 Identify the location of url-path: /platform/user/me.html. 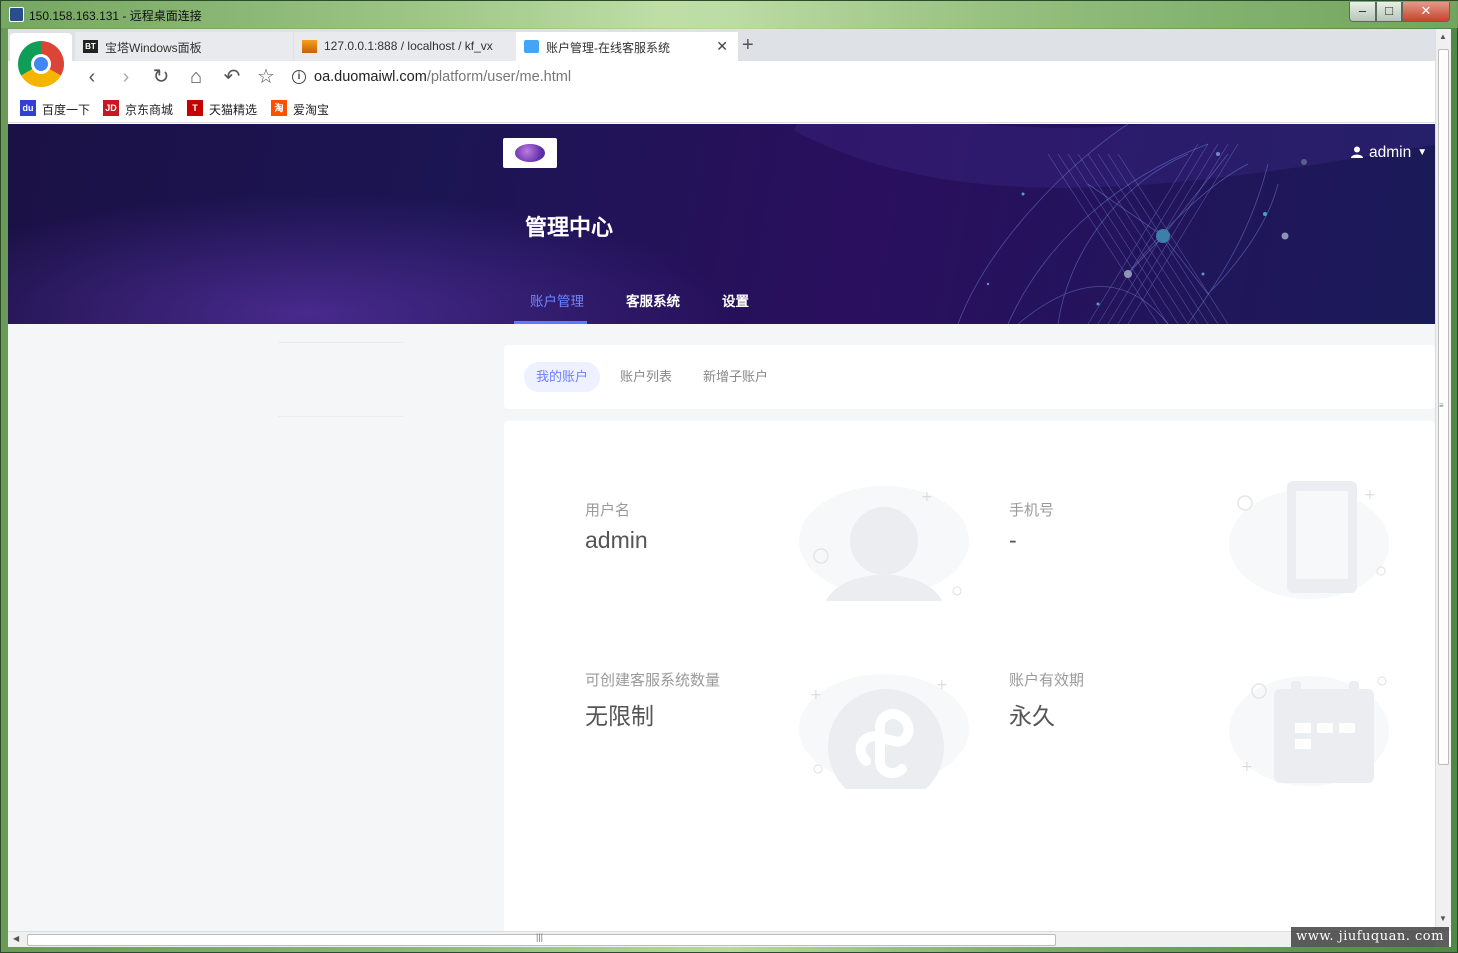
(499, 77).